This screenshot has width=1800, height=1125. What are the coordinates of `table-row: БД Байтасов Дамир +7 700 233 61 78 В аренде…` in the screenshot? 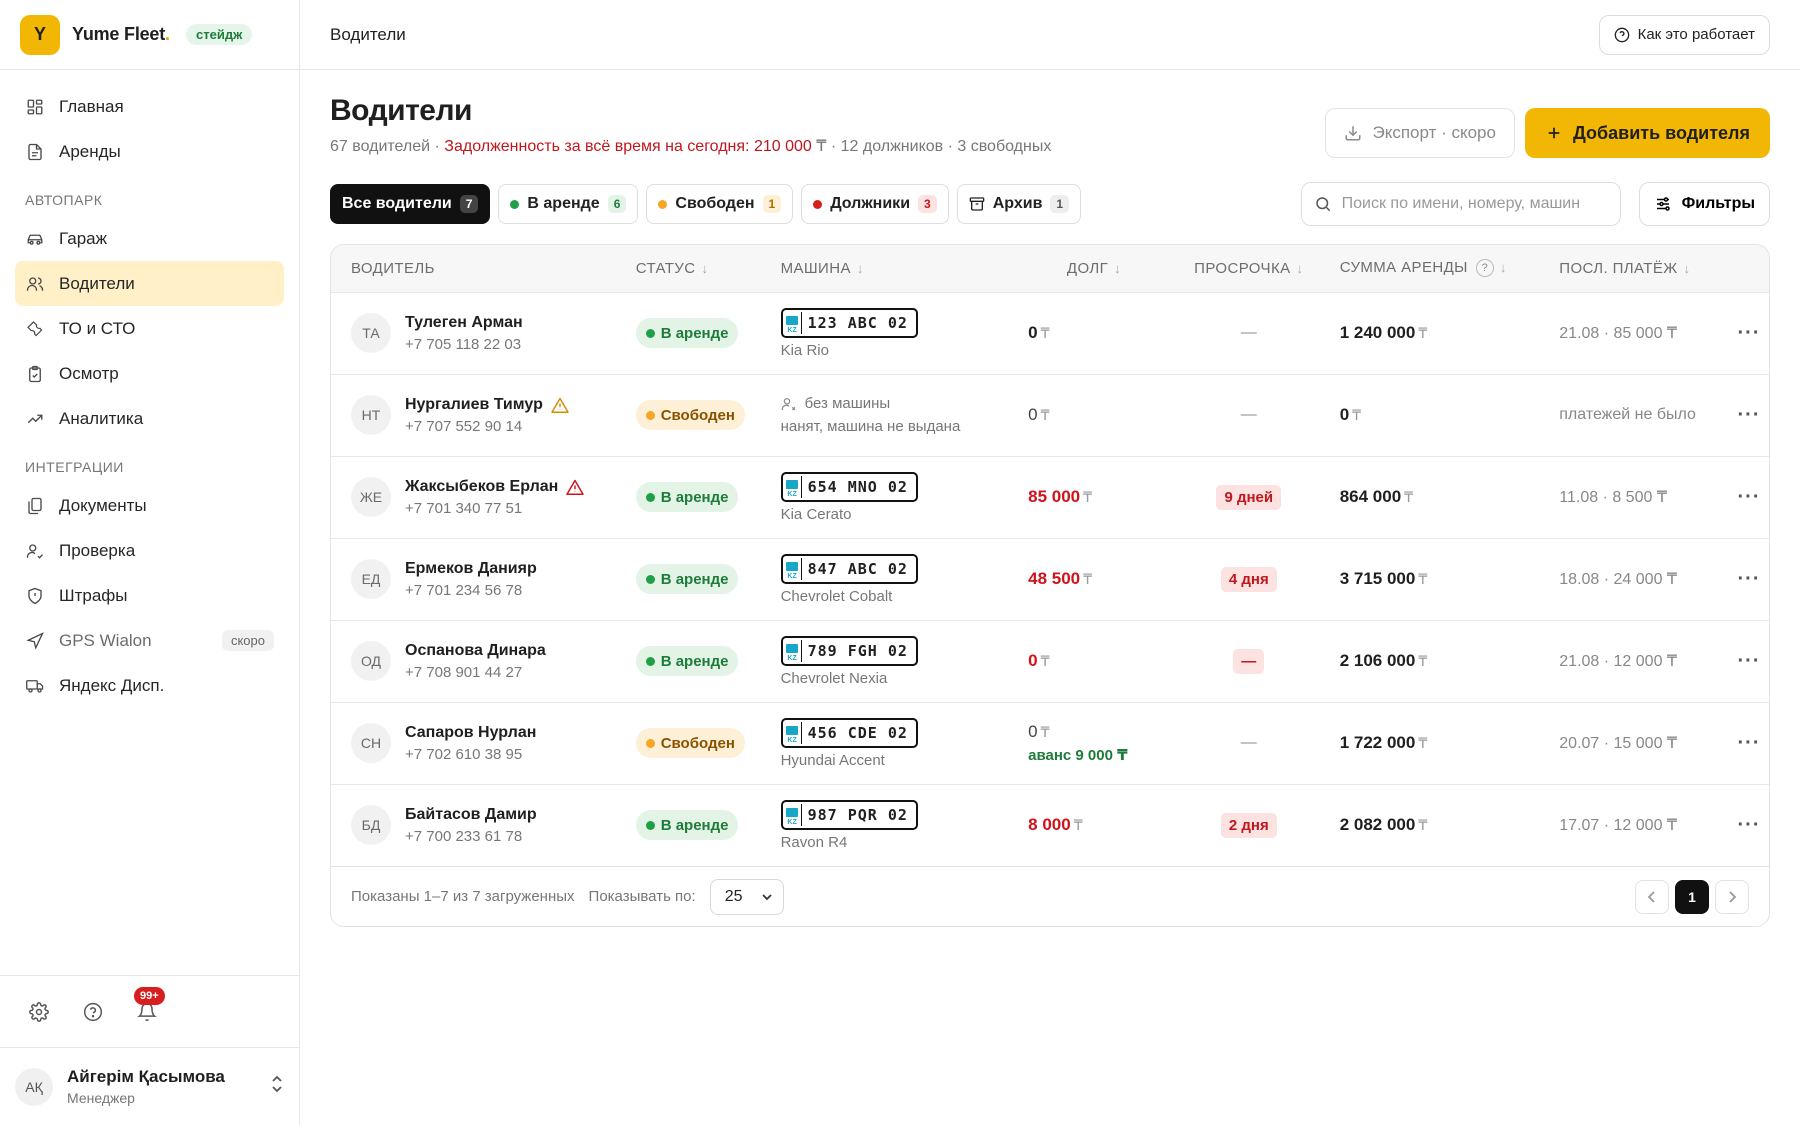 It's located at (1050, 825).